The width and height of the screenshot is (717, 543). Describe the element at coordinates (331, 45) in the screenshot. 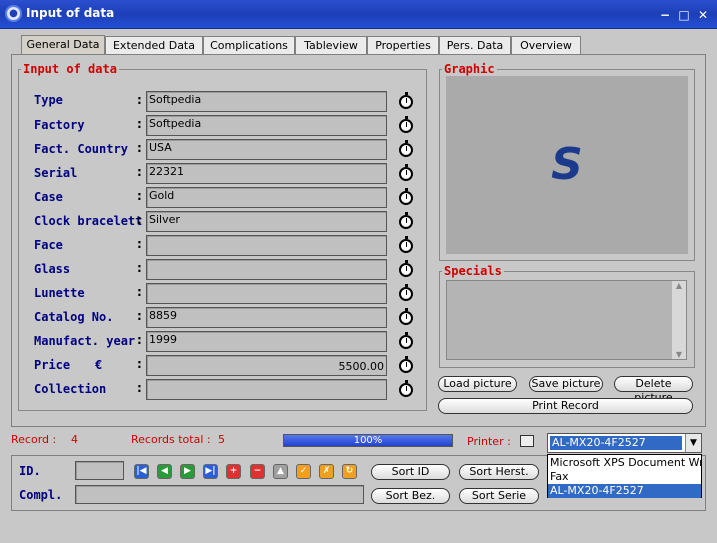

I see `tab-tableview: Tableview` at that location.